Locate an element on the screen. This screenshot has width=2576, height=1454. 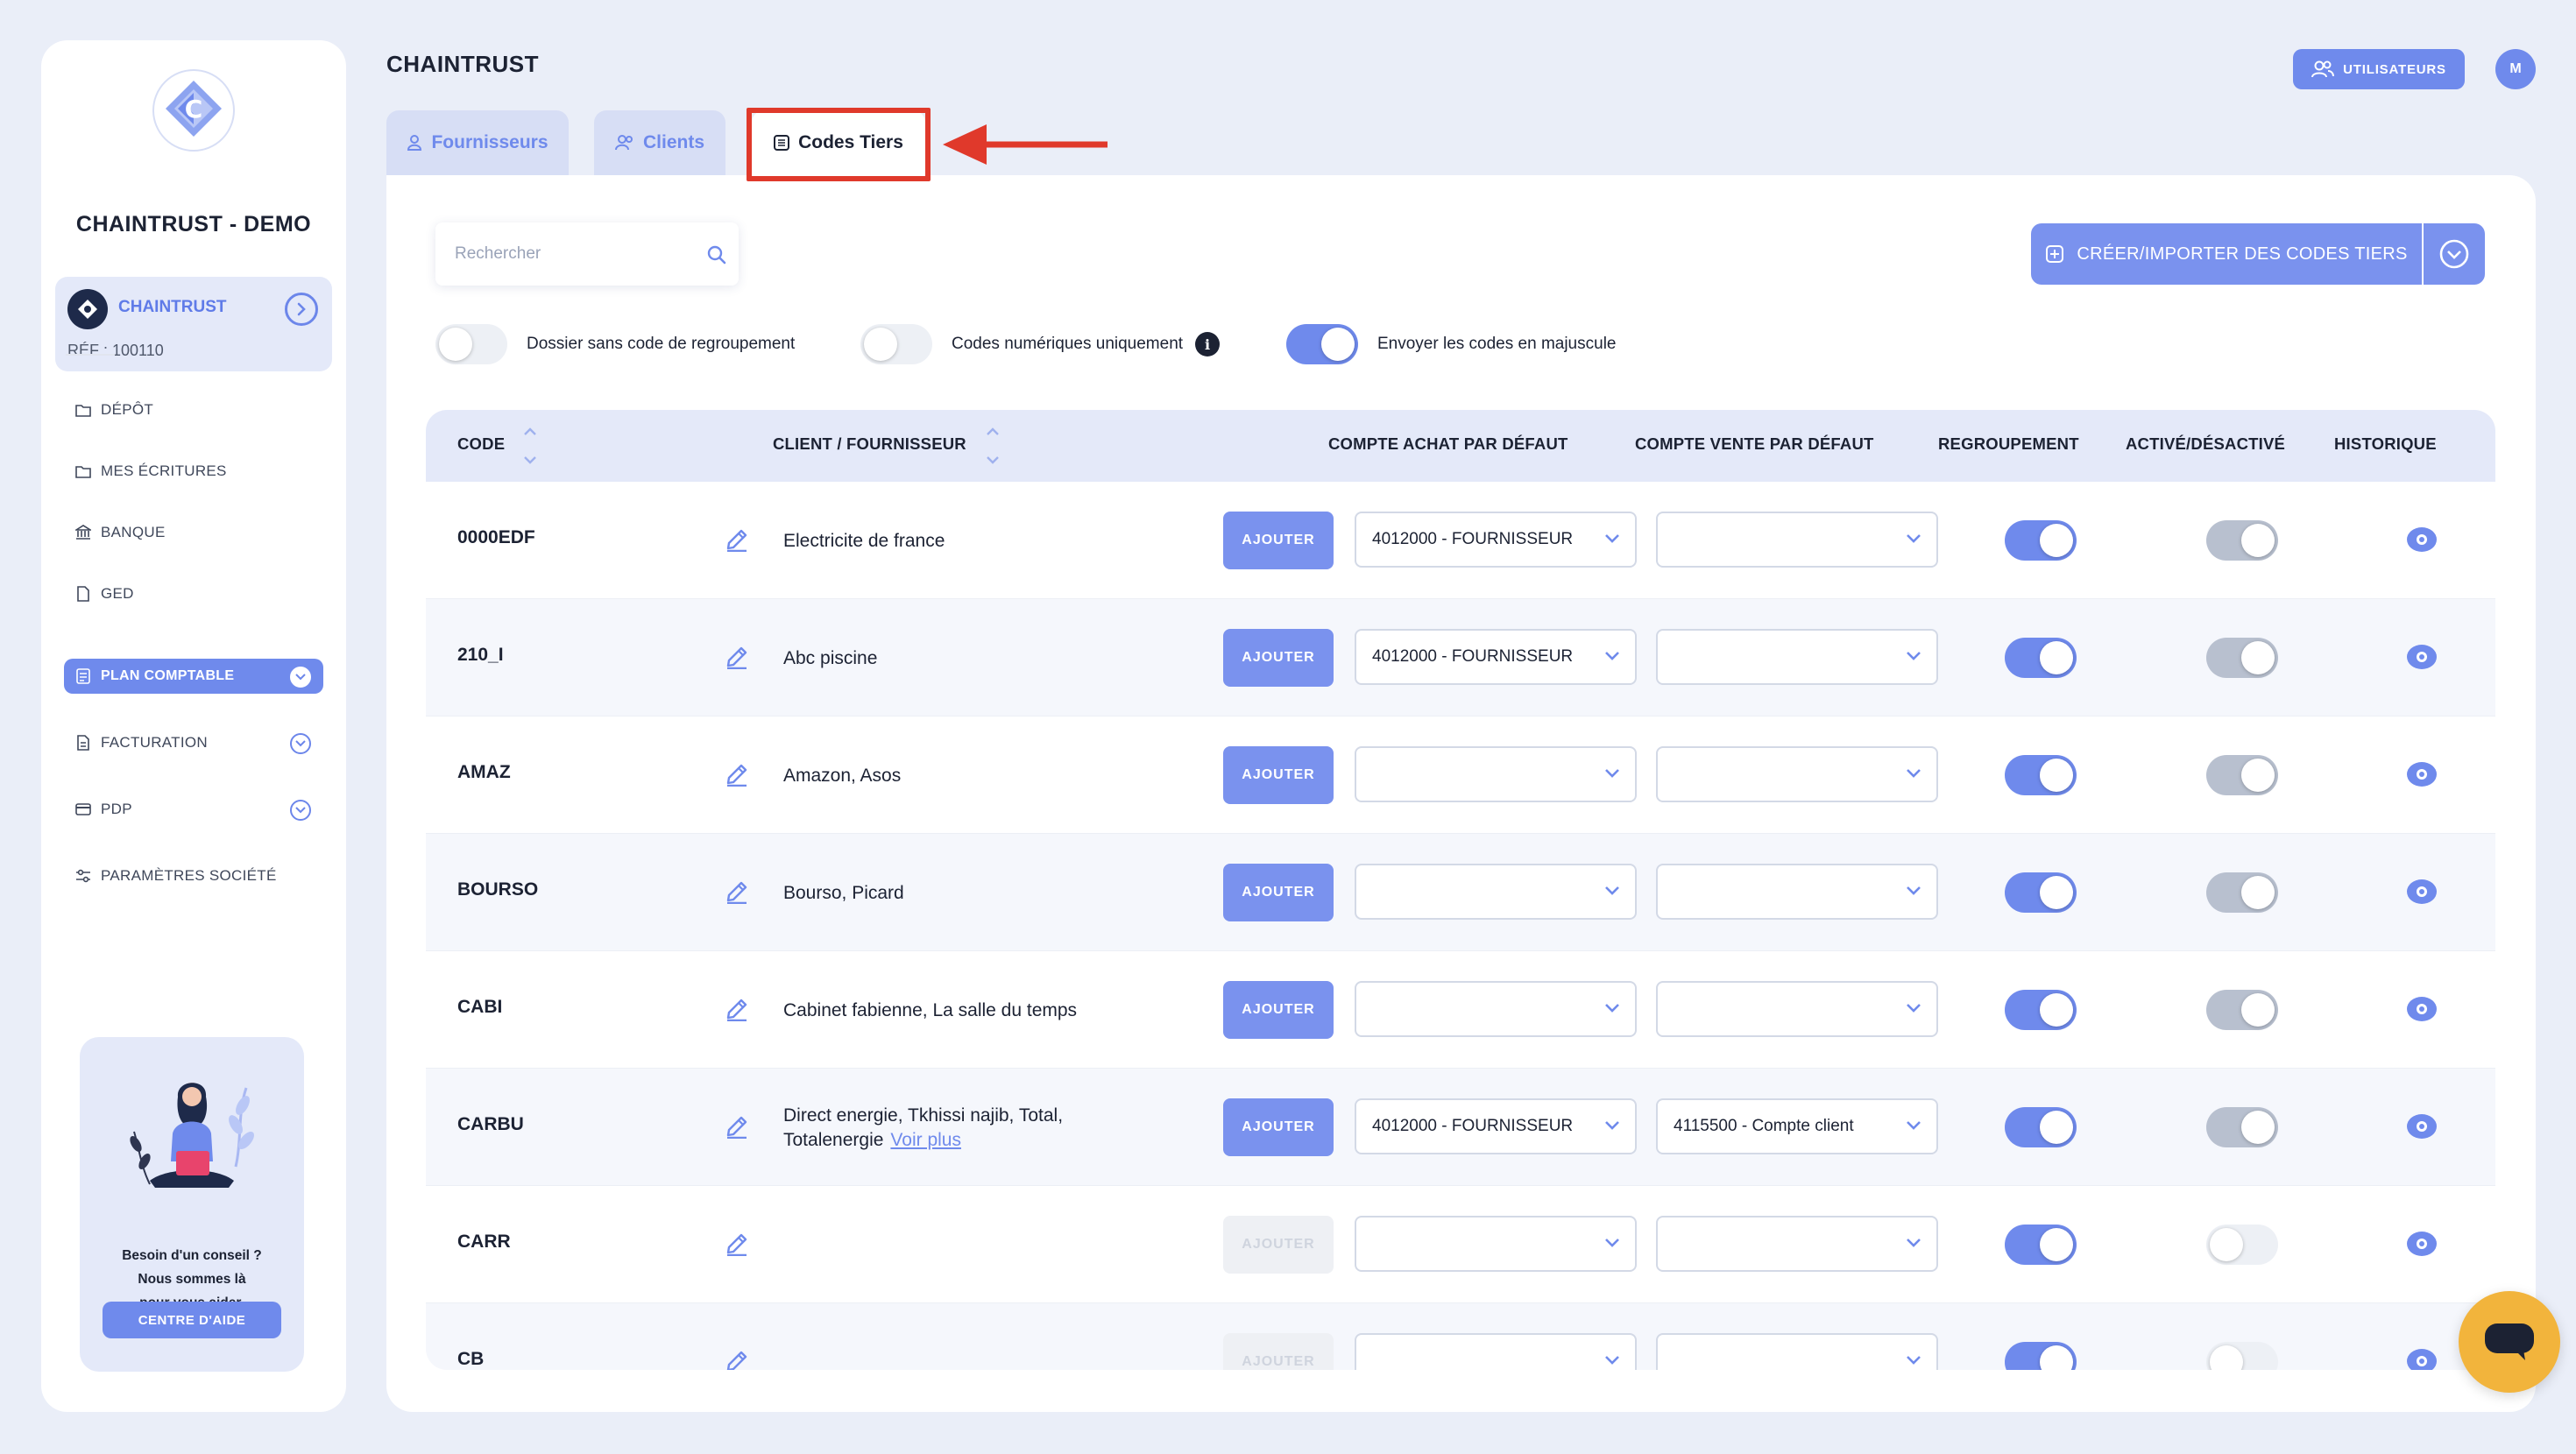
info-icon: i is located at coordinates (1208, 344).